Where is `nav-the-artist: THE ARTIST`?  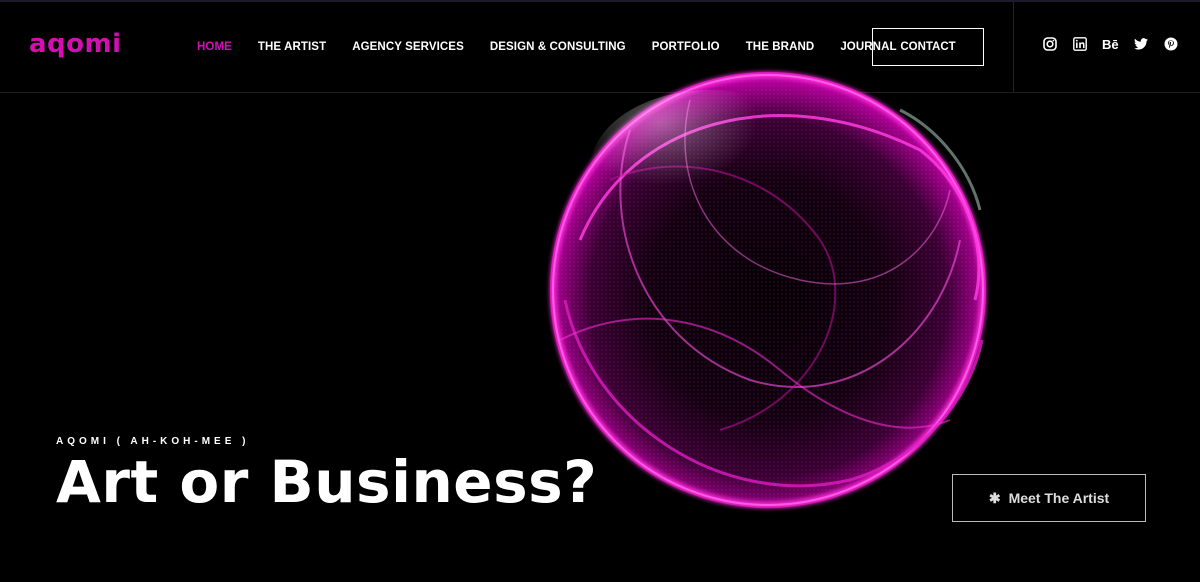
nav-the-artist: THE ARTIST is located at coordinates (292, 47).